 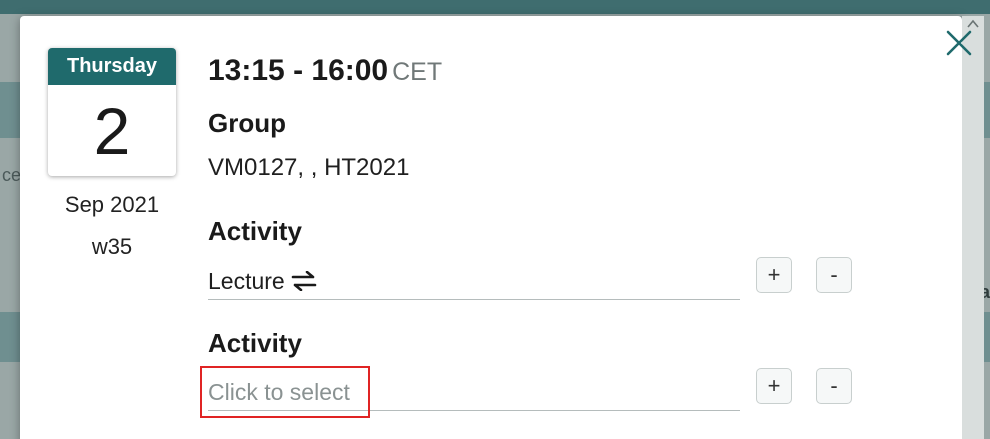 I want to click on calendar-date-card: Thursday 2, so click(x=112, y=112).